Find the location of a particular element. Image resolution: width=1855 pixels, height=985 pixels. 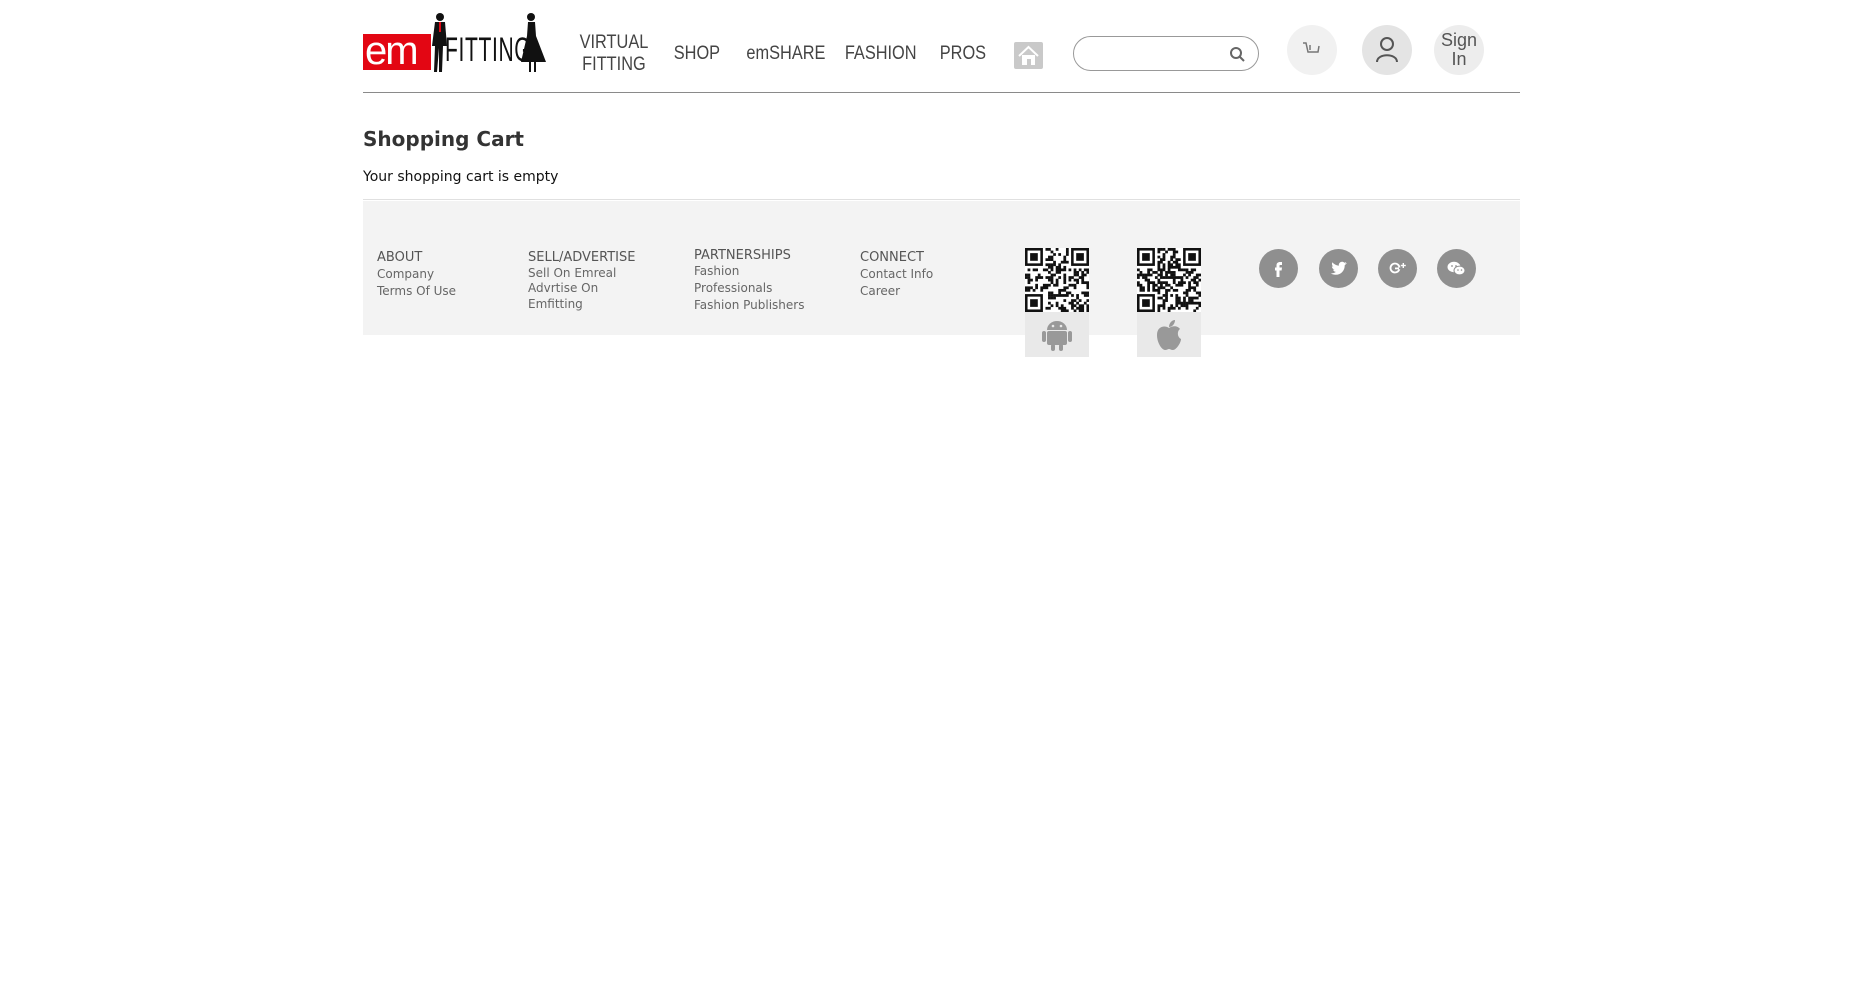

cart-button is located at coordinates (1312, 50).